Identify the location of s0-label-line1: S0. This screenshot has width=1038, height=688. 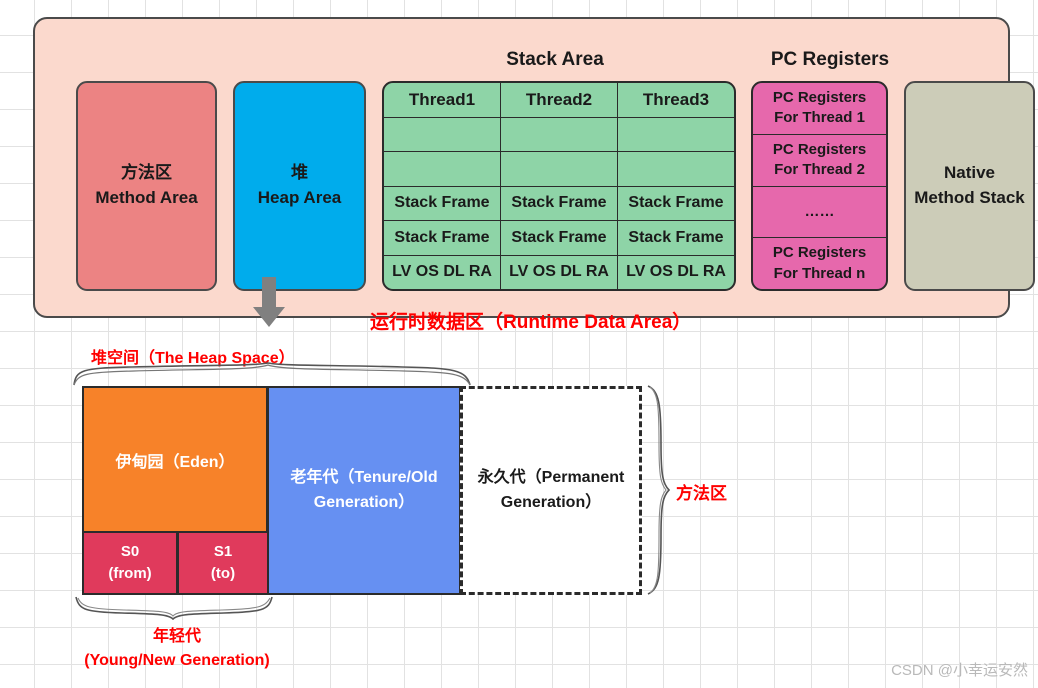
(130, 552).